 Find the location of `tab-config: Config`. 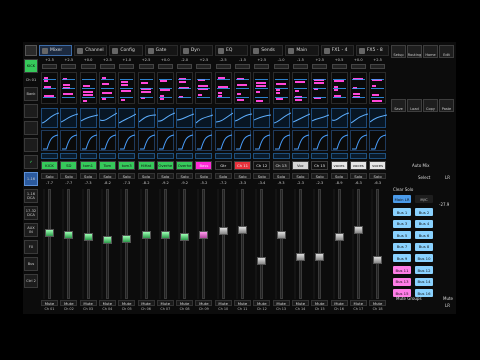

tab-config: Config is located at coordinates (126, 50).